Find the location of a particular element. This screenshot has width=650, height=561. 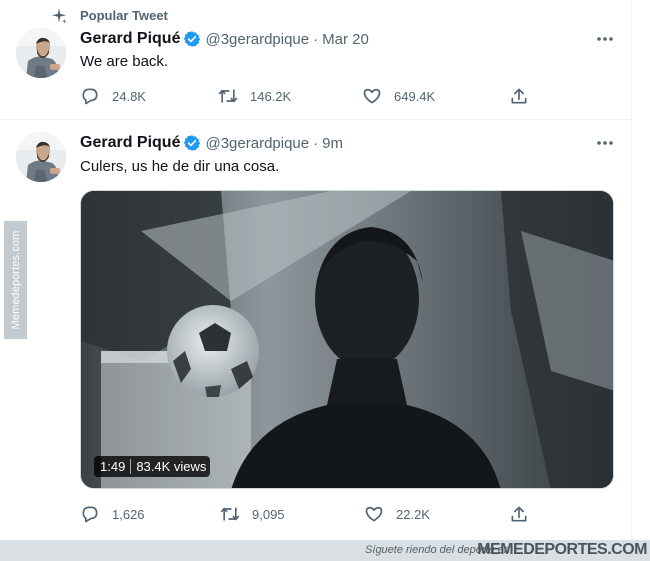

video-duration: 1:49 is located at coordinates (115, 466).